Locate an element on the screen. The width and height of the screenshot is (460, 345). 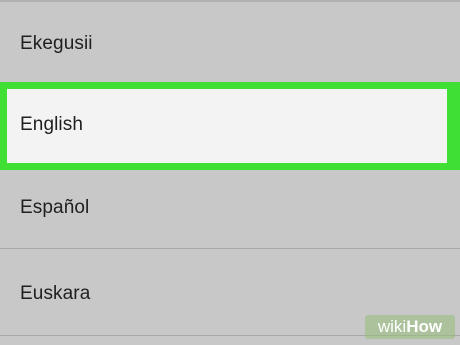
watermark-prefix: wiki is located at coordinates (392, 326).